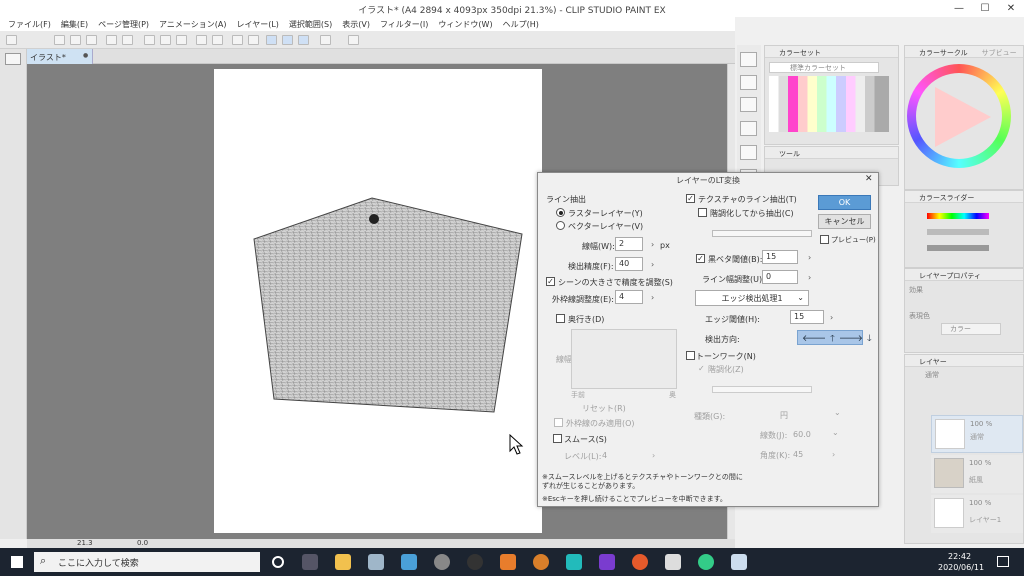 The height and width of the screenshot is (576, 1024). Describe the element at coordinates (310, 24) in the screenshot. I see `menu-selection: 選択範囲(S)` at that location.